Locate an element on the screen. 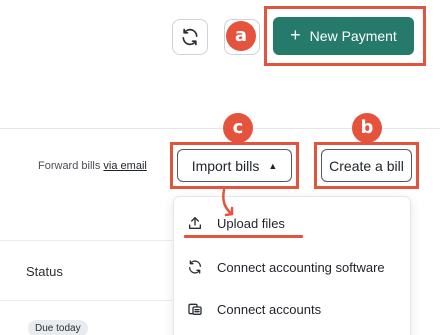  forward-bills-text: Forward bills via email is located at coordinates (92, 166).